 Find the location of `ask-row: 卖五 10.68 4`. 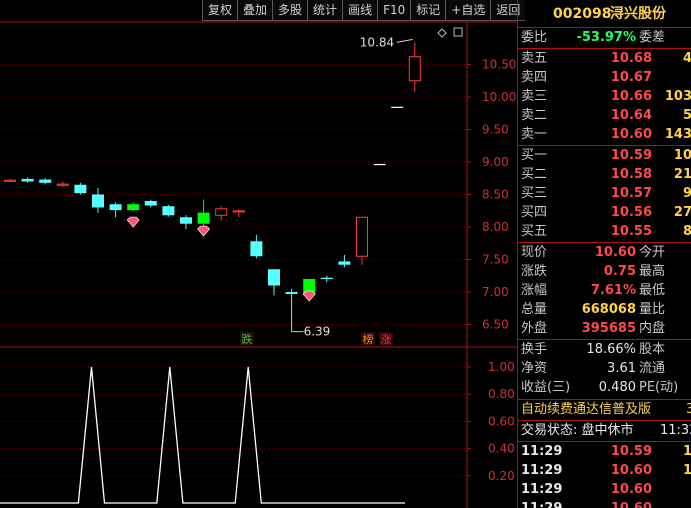

ask-row: 卖五 10.68 4 is located at coordinates (604, 59).